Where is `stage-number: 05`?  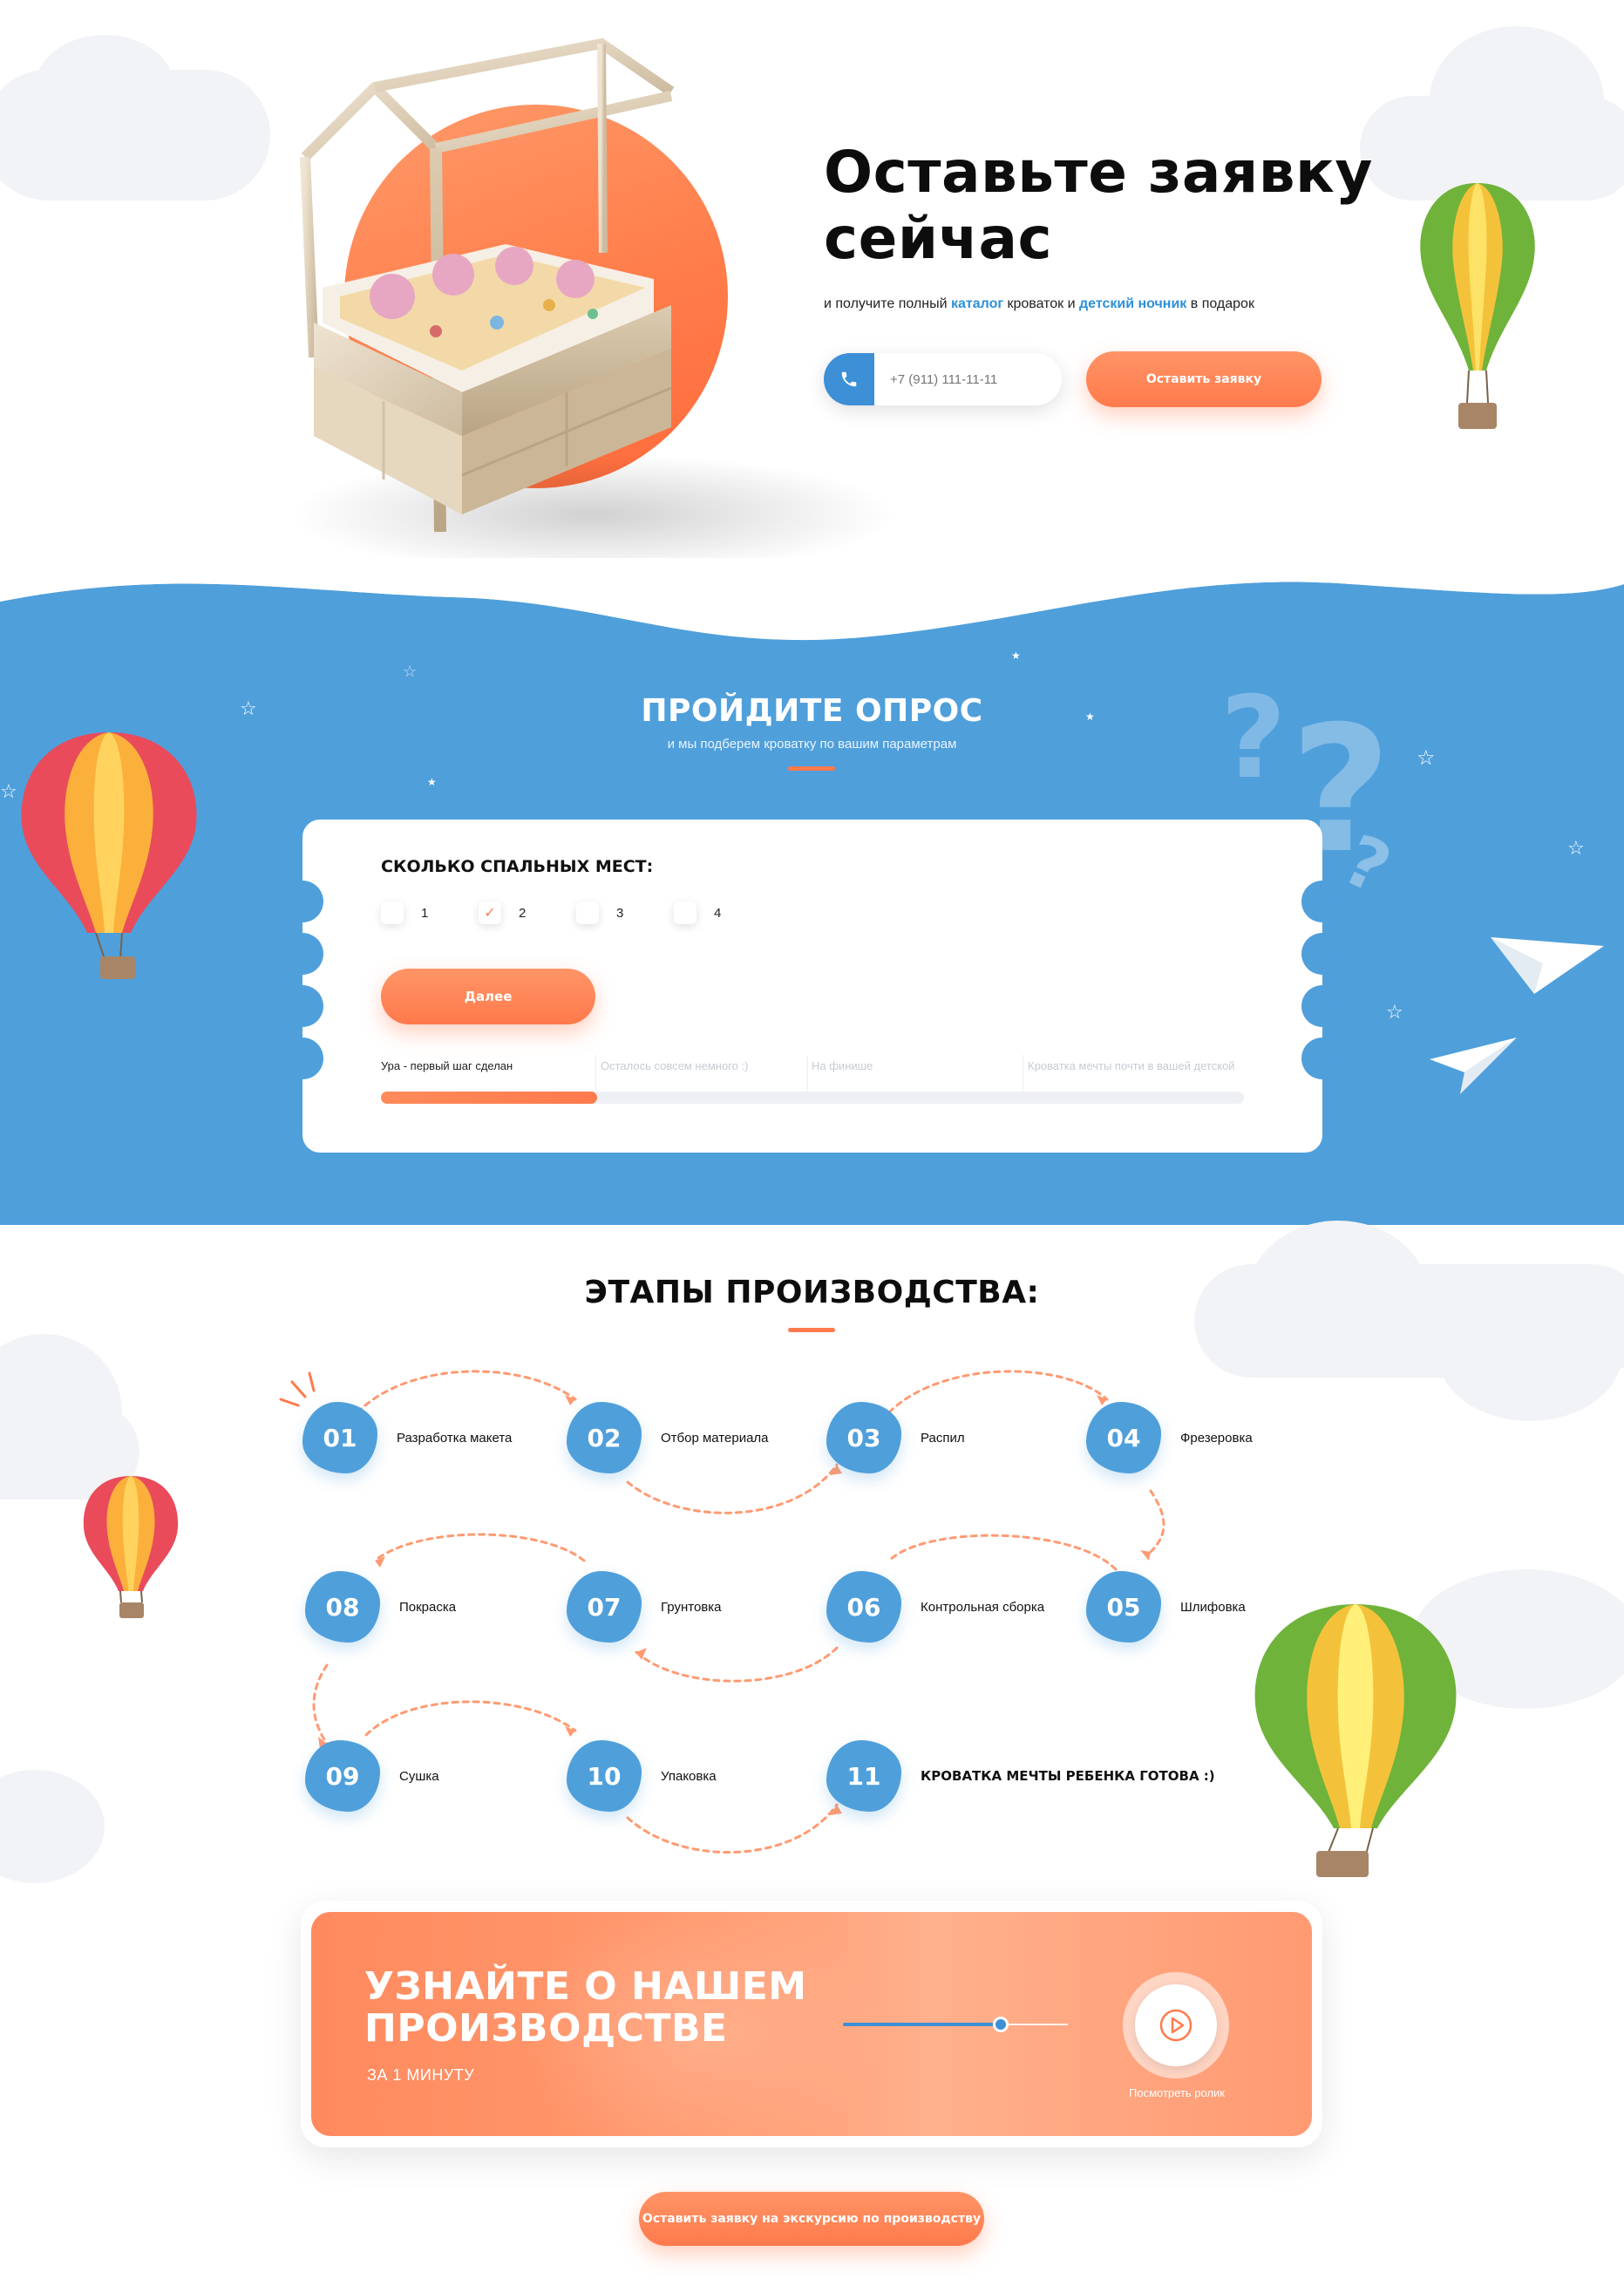
stage-number: 05 is located at coordinates (1123, 1607).